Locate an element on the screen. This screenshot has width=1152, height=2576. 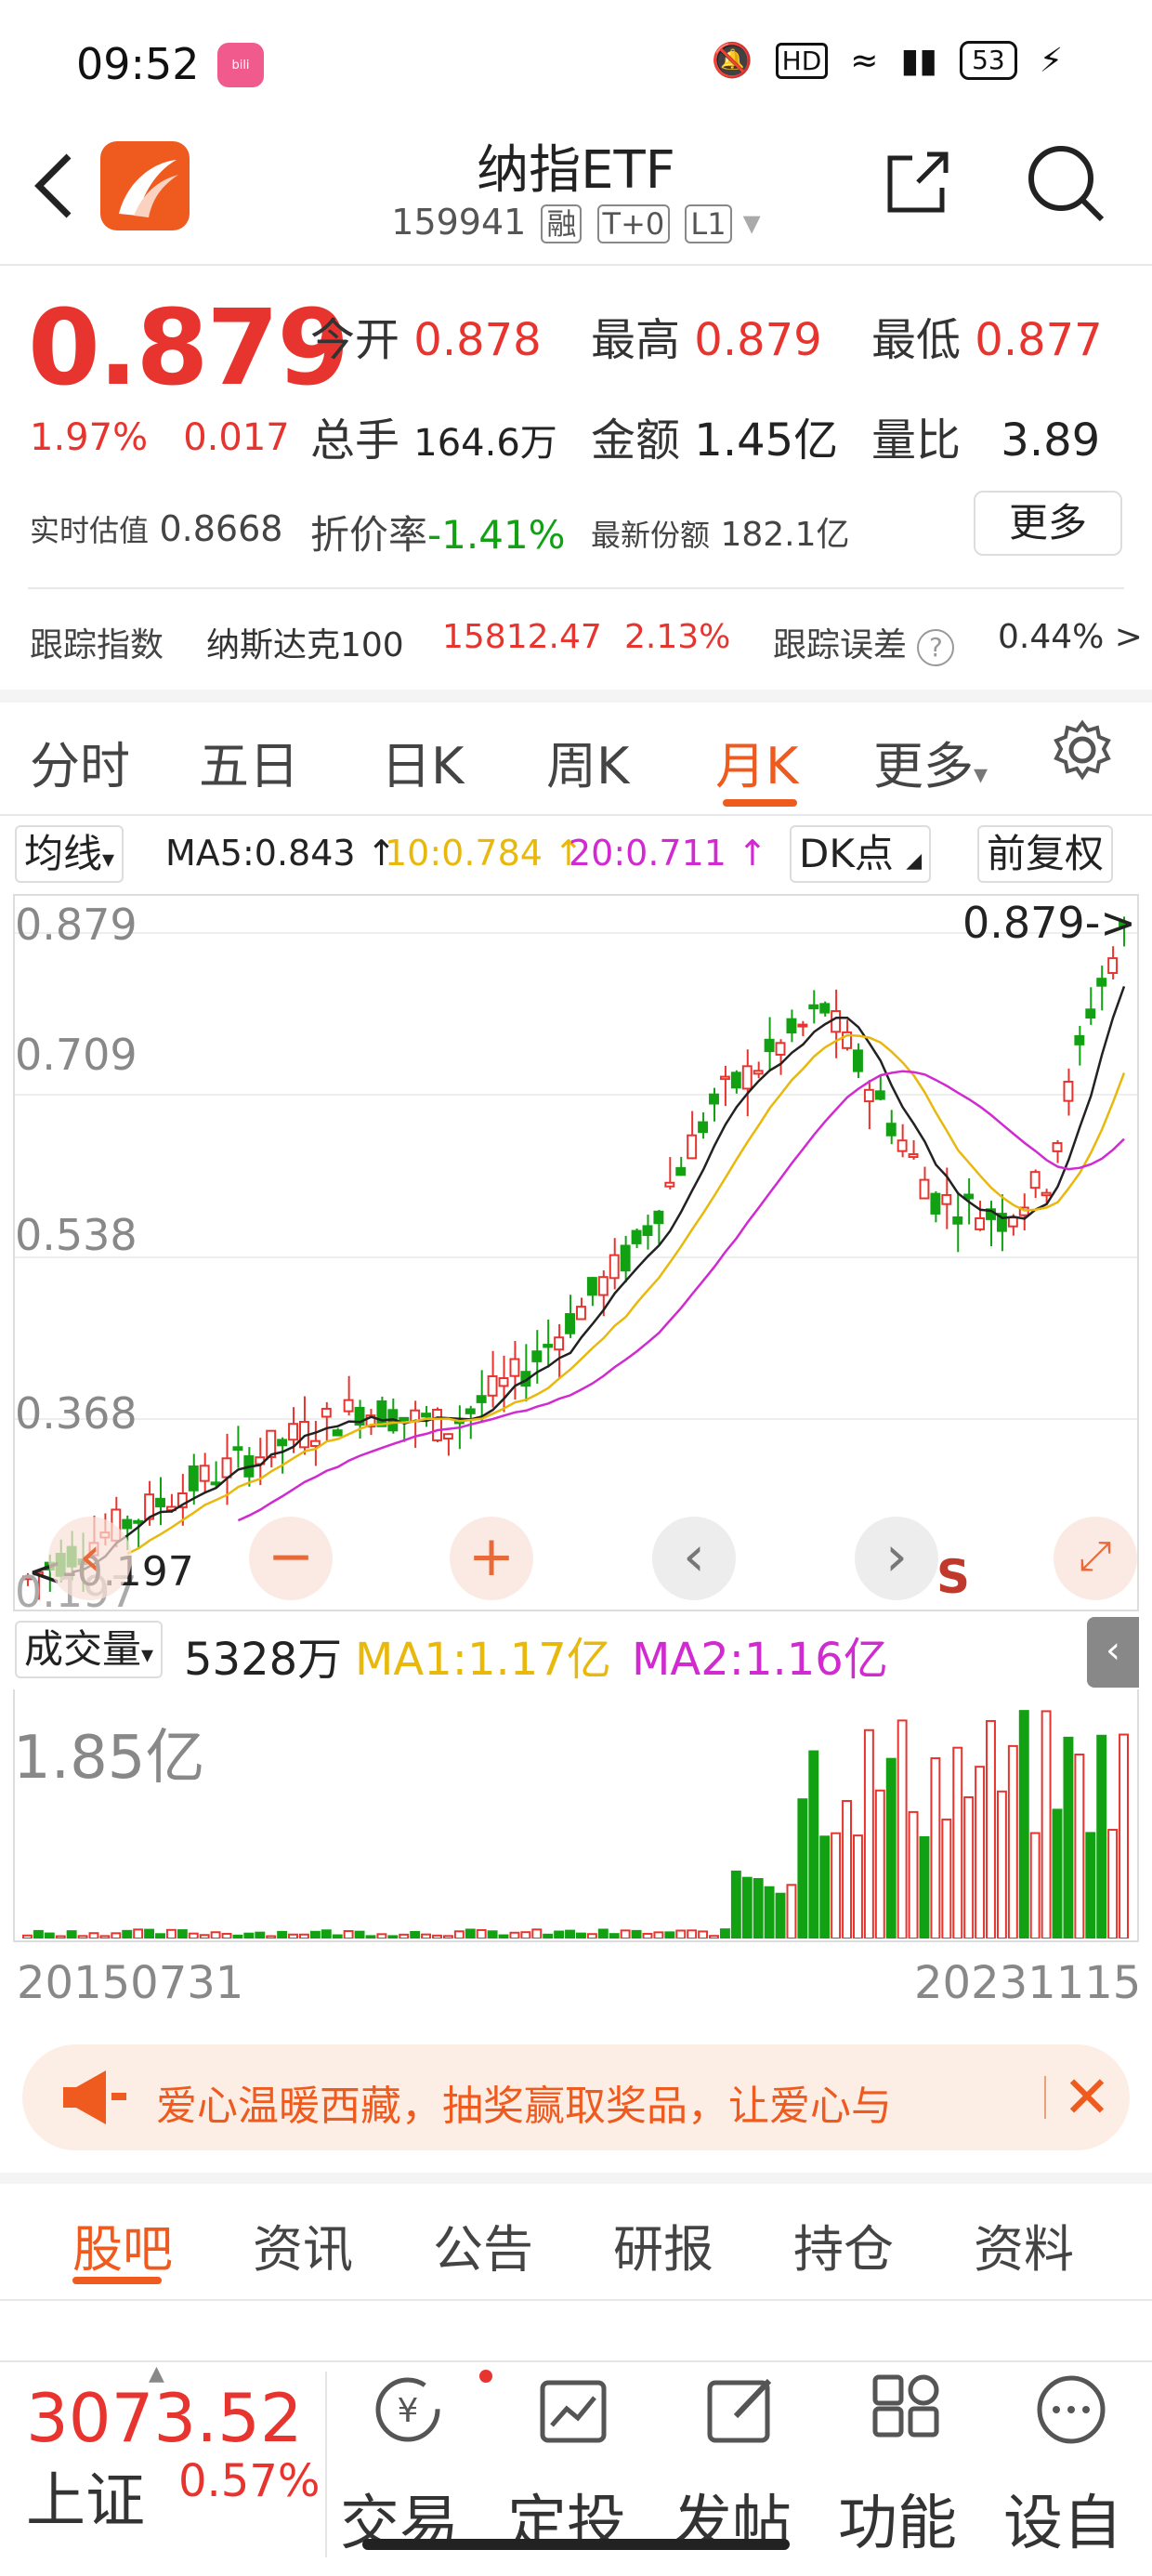
iopv-stat: 实时估值 0.8668 is located at coordinates (156, 528).